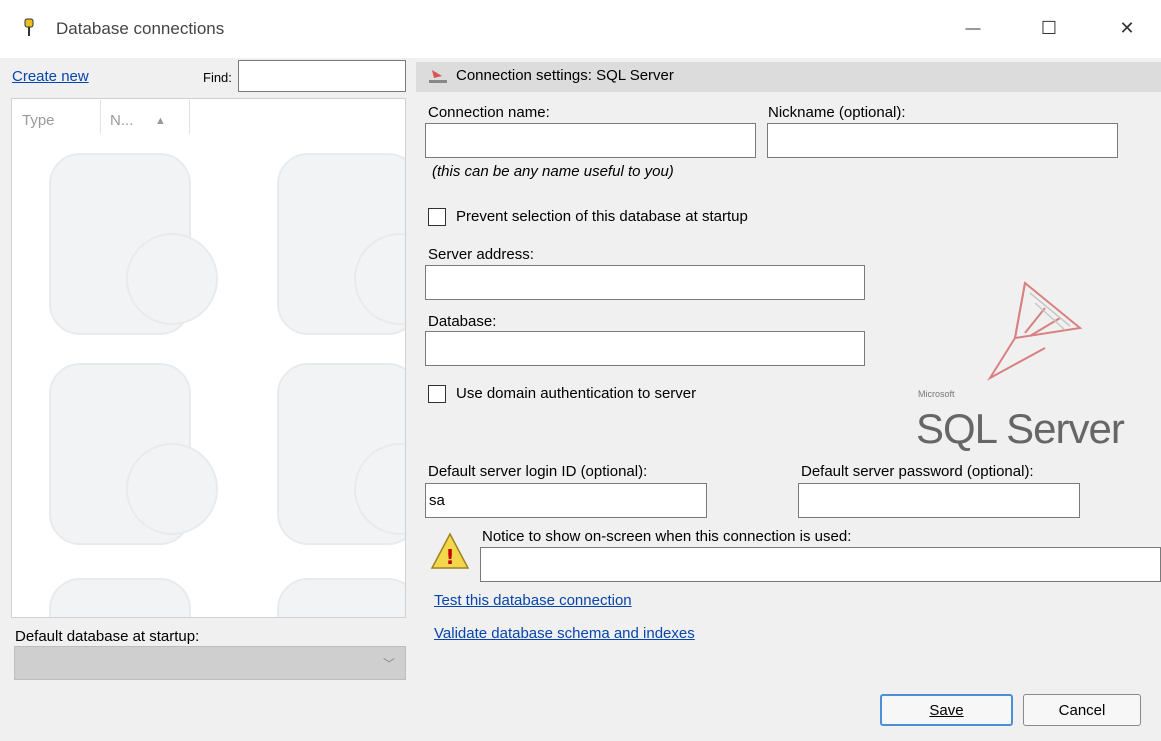  Describe the element at coordinates (566, 500) in the screenshot. I see `login-input` at that location.